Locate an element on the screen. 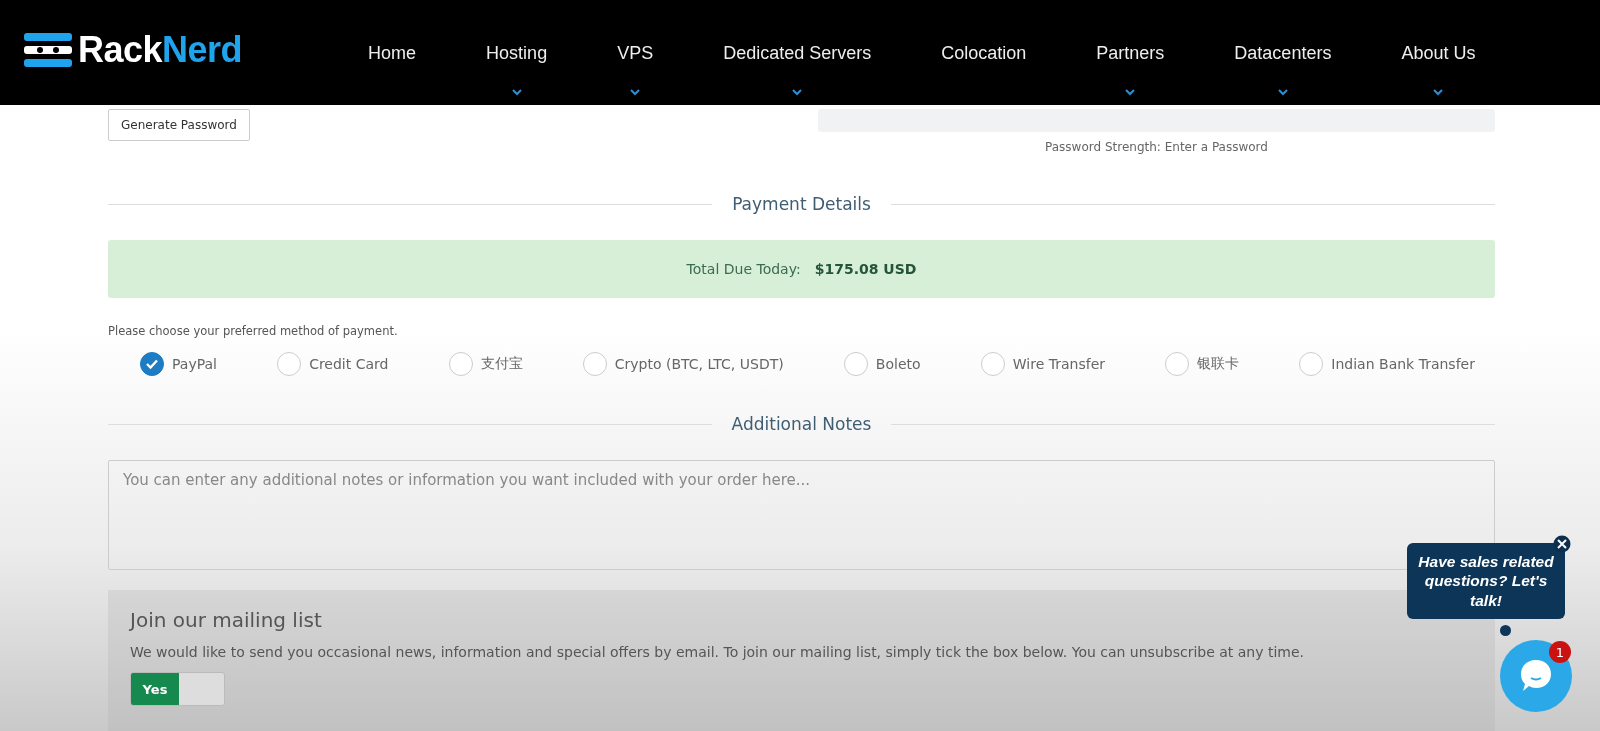  nav-link: Home is located at coordinates (392, 52).